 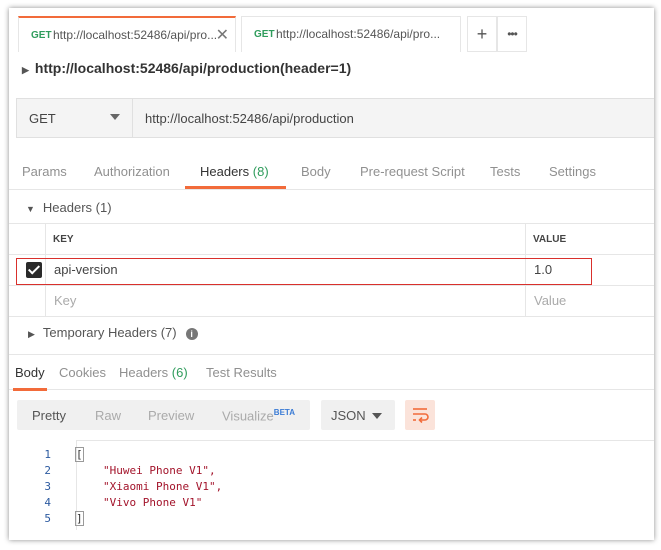 What do you see at coordinates (27, 239) in the screenshot?
I see `checkbox-column` at bounding box center [27, 239].